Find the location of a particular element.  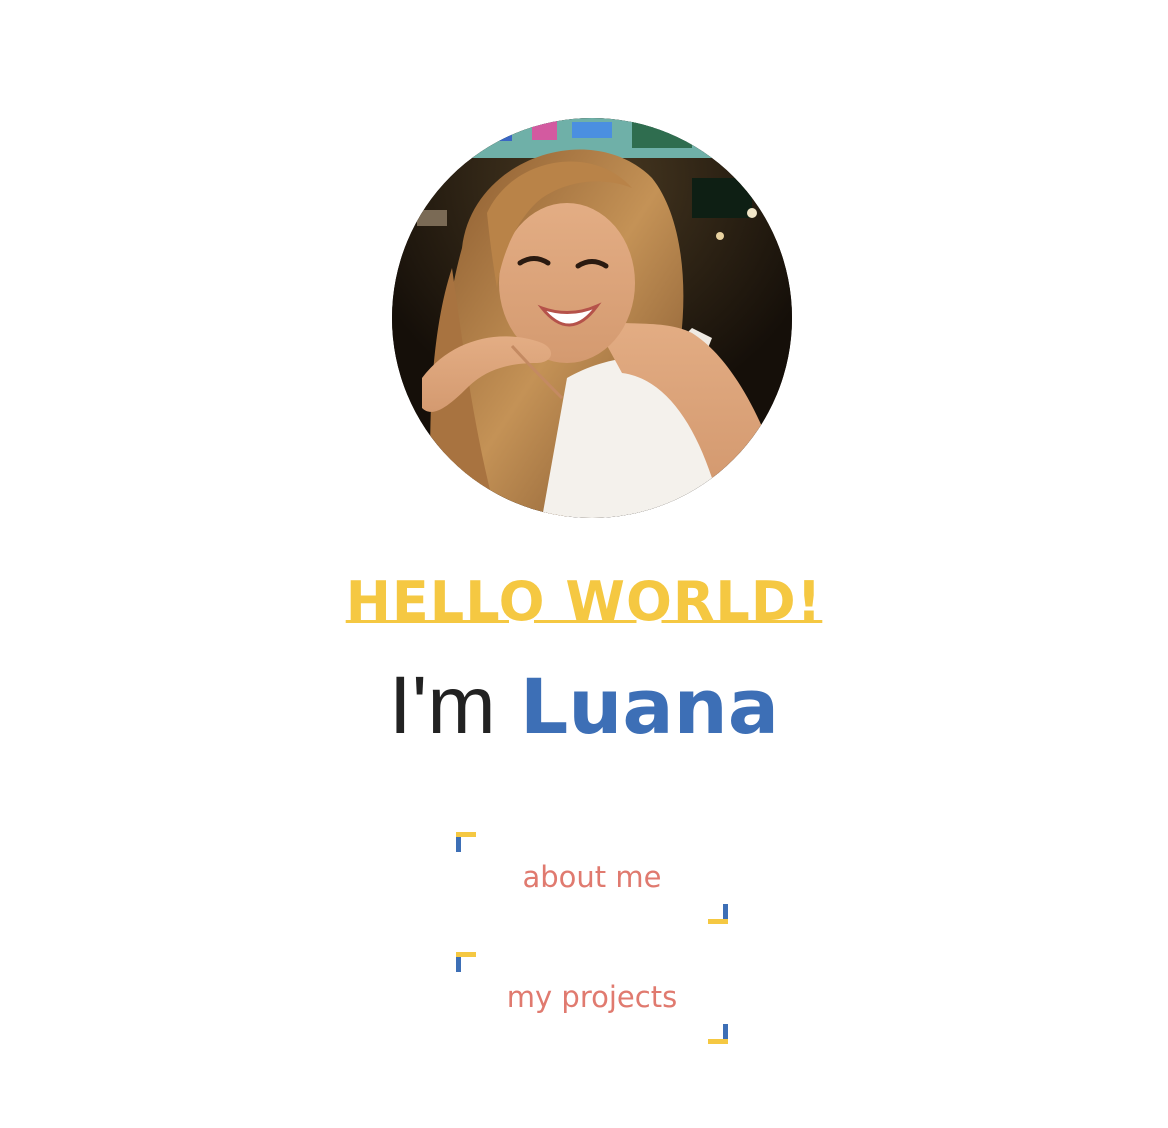

intro-heading: I'm Luana is located at coordinates (584, 706).